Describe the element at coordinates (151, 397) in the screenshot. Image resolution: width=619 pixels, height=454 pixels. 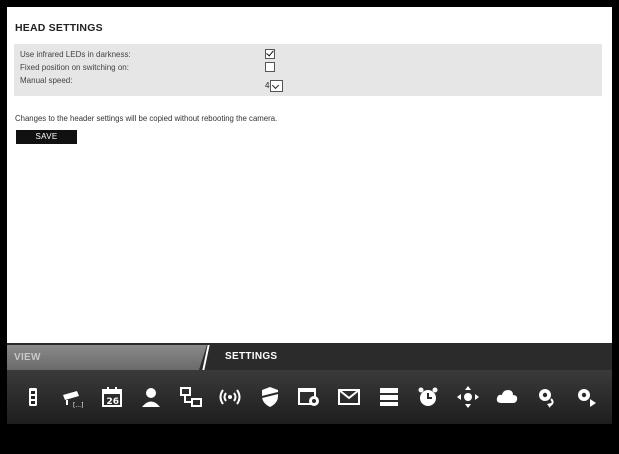
I see `user-icon` at that location.